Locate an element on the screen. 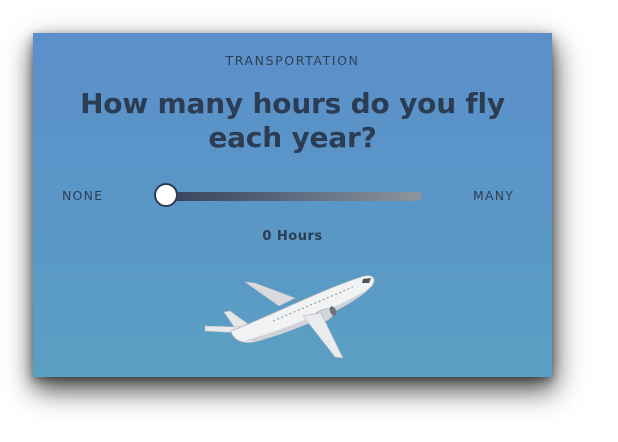 The height and width of the screenshot is (442, 618). hours-value: 0 Hours is located at coordinates (292, 236).